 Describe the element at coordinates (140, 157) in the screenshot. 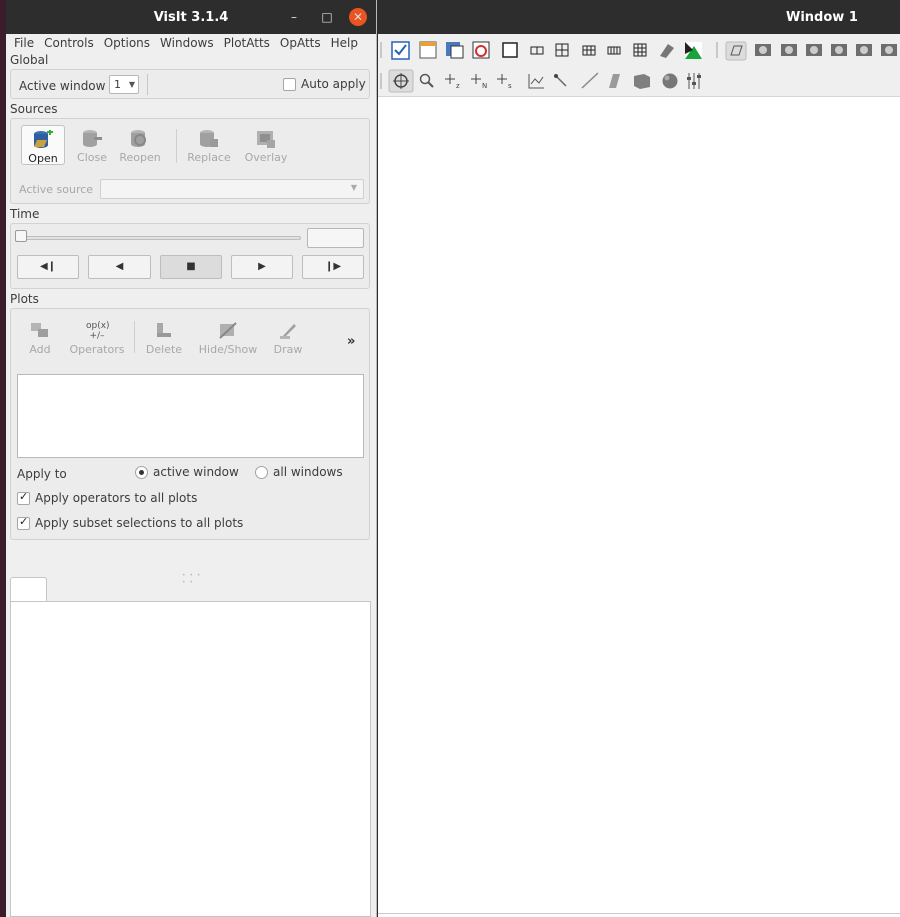

I see `reopen-label: Reopen` at that location.